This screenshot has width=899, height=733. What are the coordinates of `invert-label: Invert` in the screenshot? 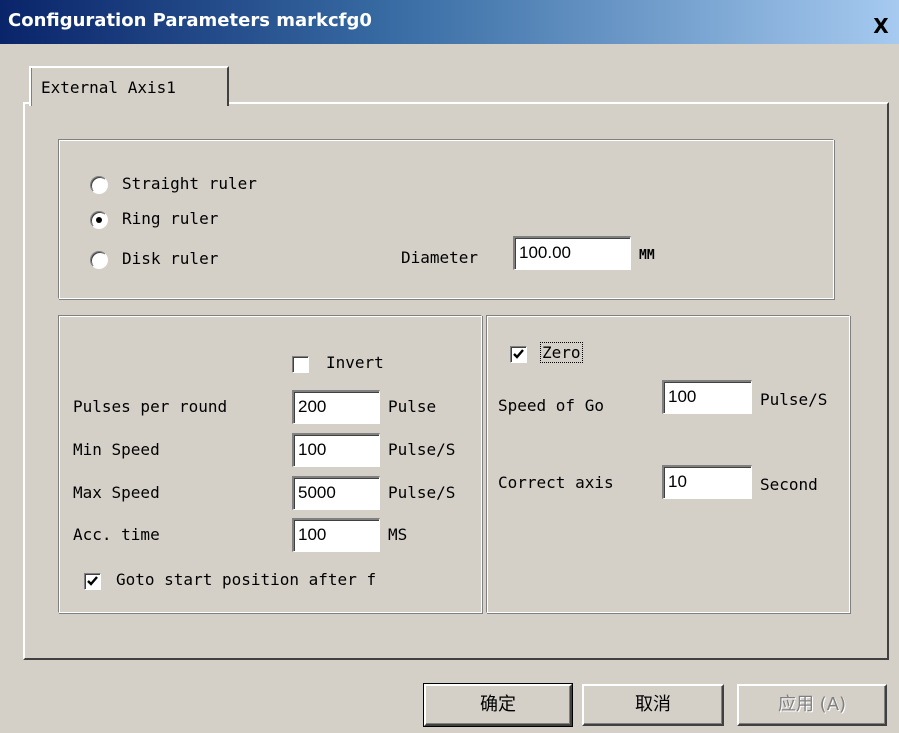 It's located at (355, 362).